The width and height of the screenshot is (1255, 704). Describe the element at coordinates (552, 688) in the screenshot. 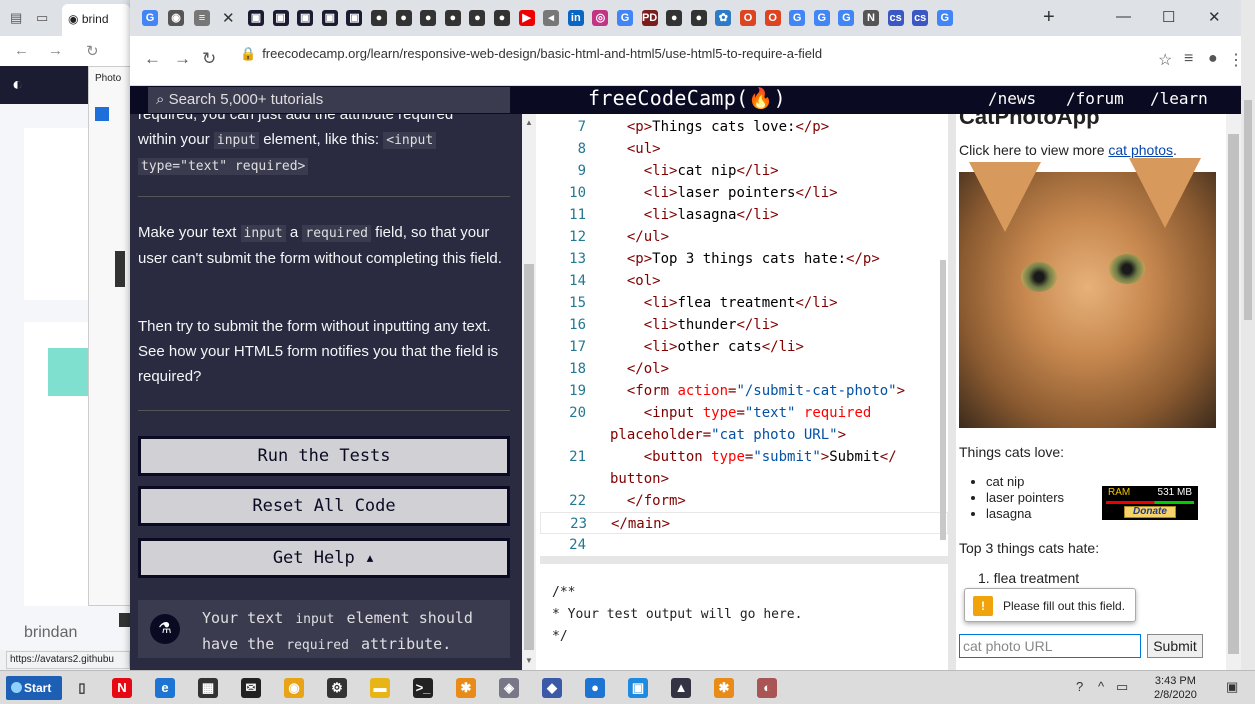

I see `app-icon-2: ◆` at that location.